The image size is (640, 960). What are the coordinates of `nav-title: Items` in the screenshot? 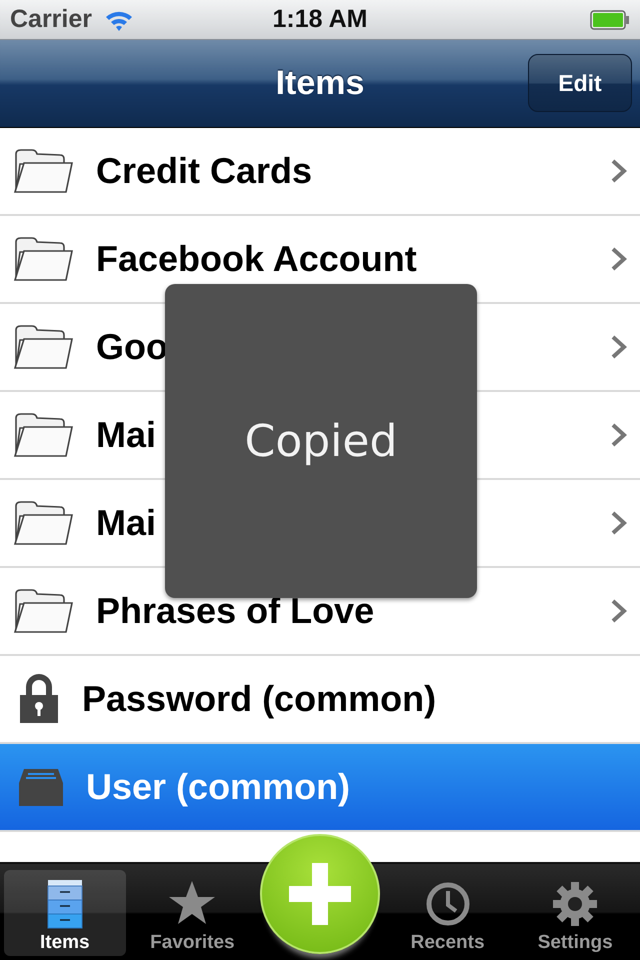 It's located at (320, 83).